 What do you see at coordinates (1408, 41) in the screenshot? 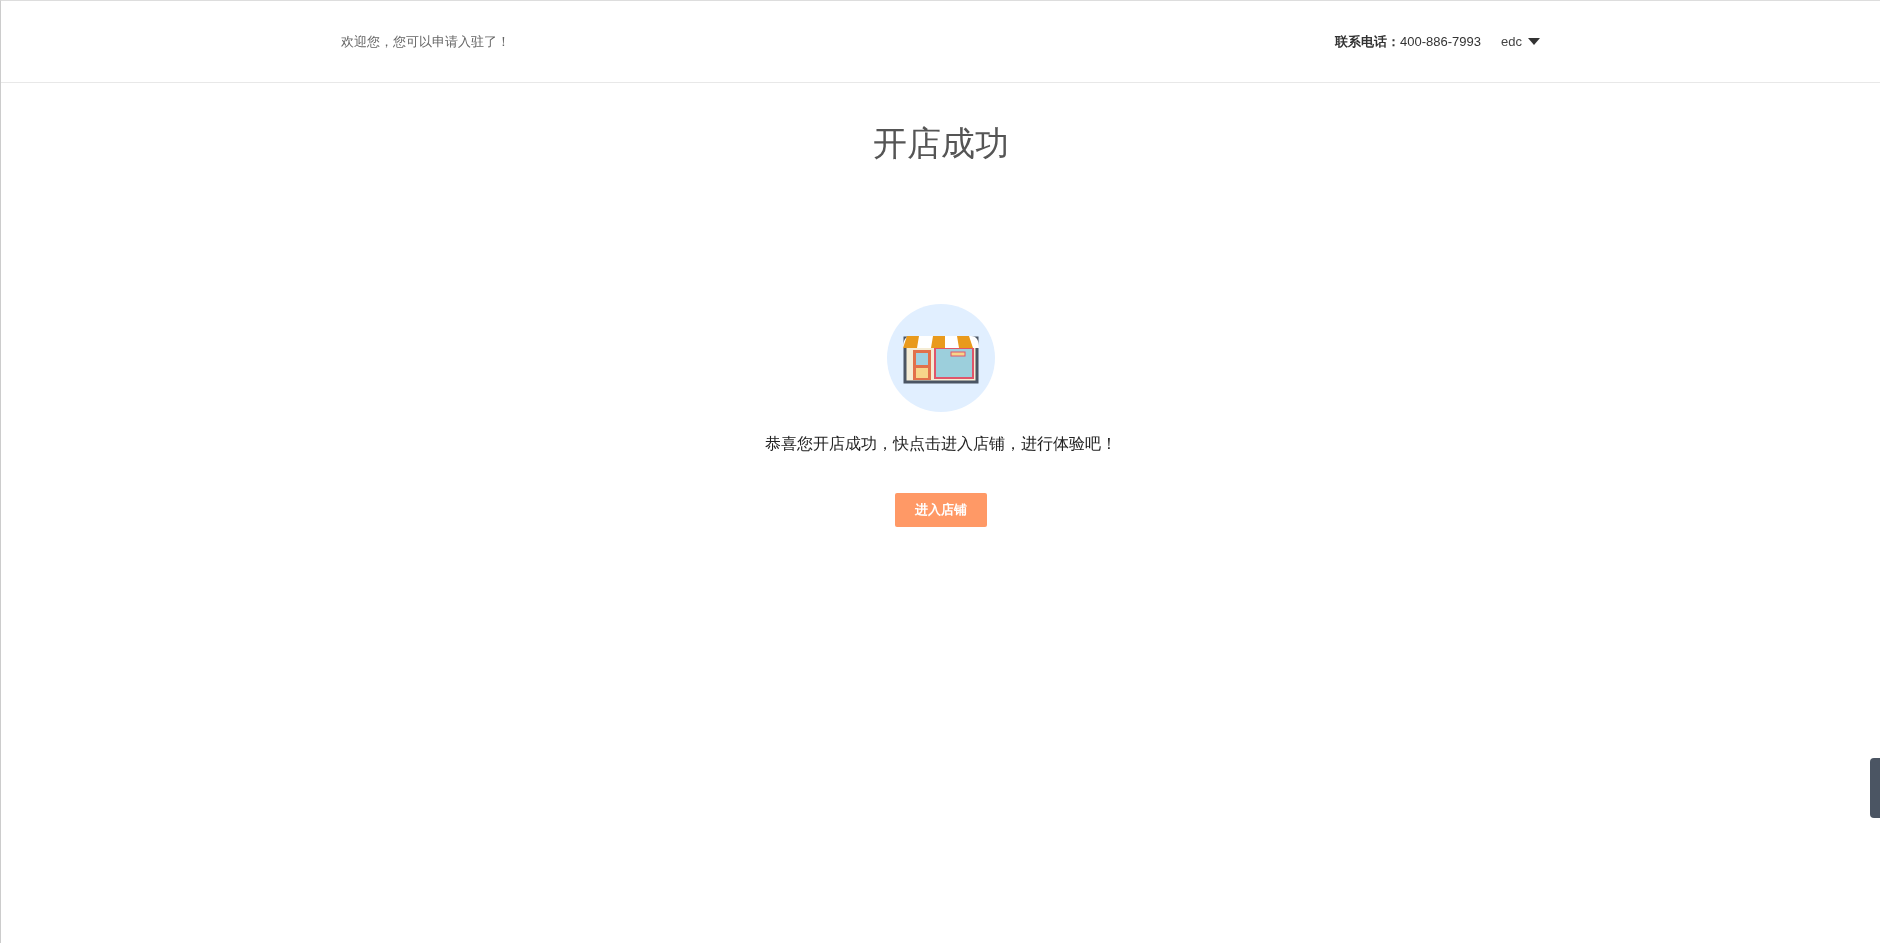
I see `contact-phone: 联系电话：400-886-7993` at bounding box center [1408, 41].